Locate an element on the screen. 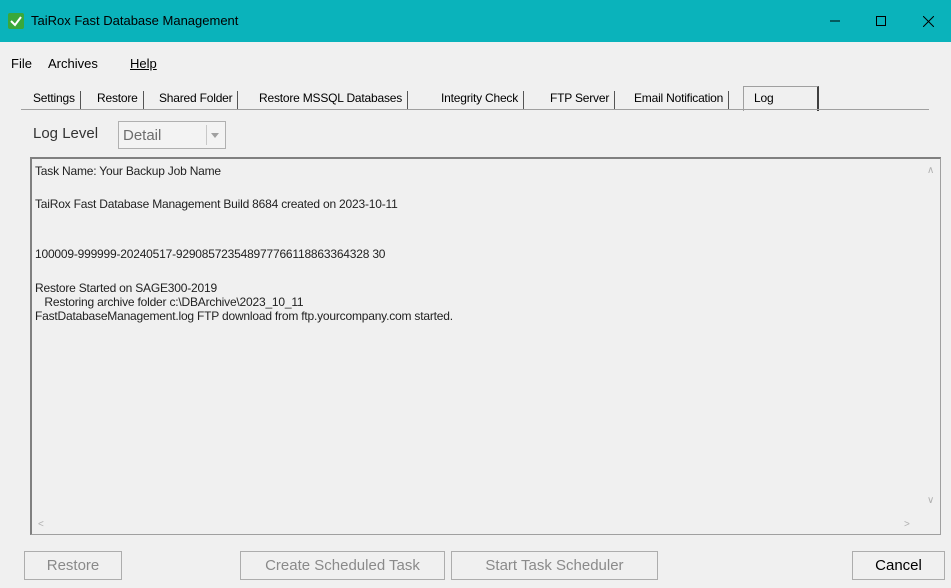  cancel-button: Cancel is located at coordinates (898, 565).